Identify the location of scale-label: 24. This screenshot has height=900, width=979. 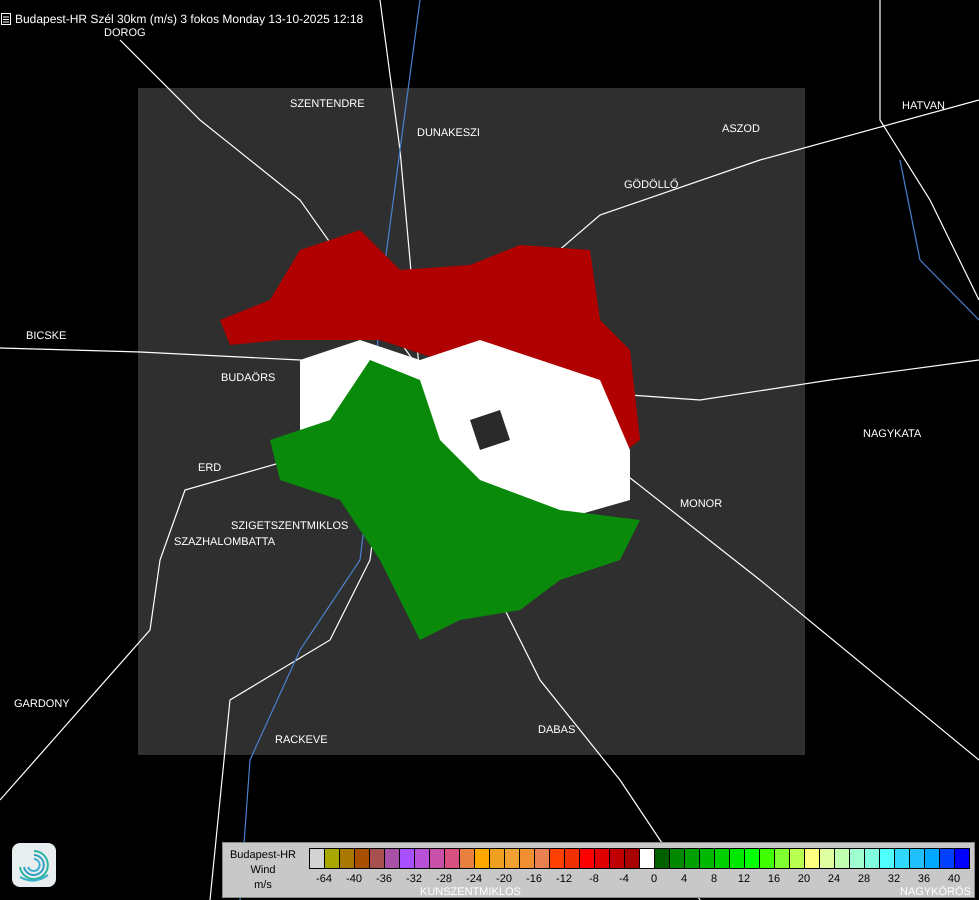
(834, 879).